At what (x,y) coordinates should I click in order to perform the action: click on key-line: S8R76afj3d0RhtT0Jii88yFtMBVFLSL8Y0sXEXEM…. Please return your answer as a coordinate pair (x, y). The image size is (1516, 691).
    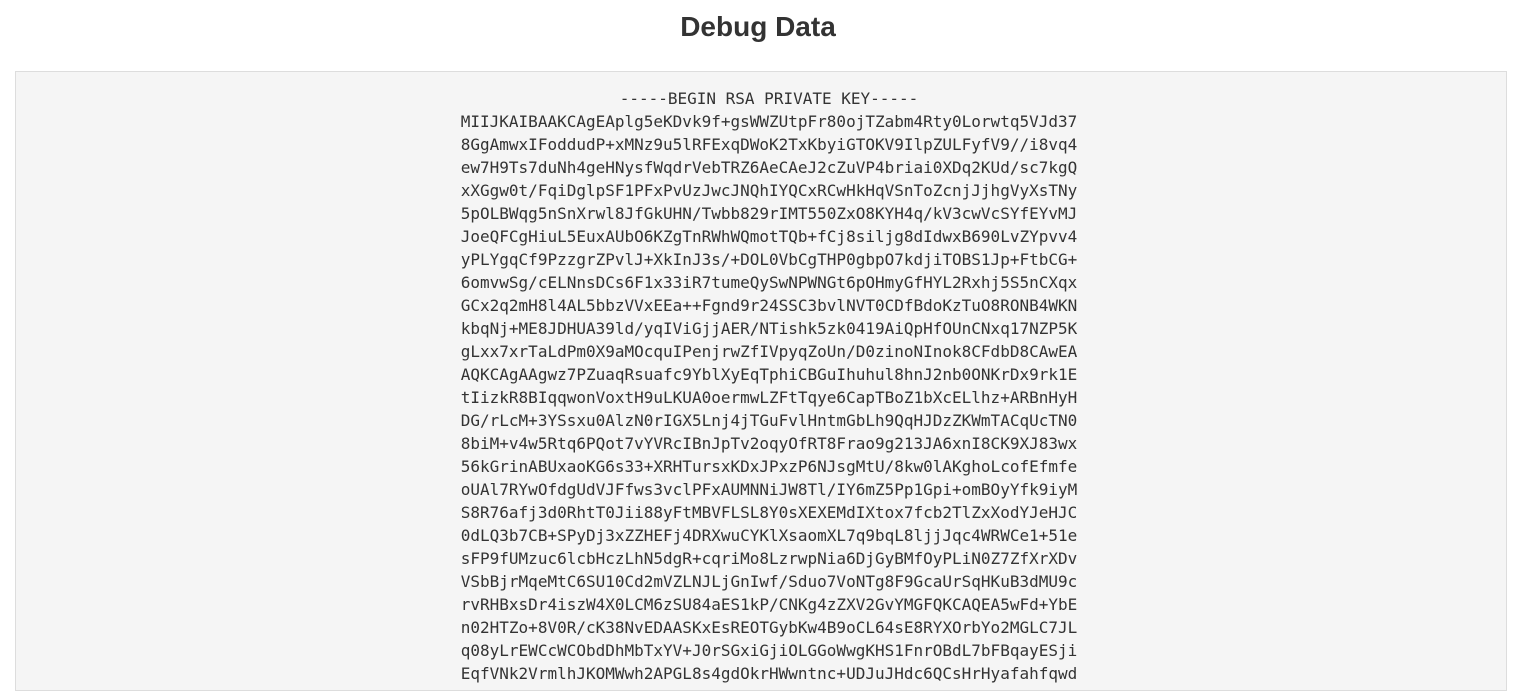
    Looking at the image, I should click on (769, 512).